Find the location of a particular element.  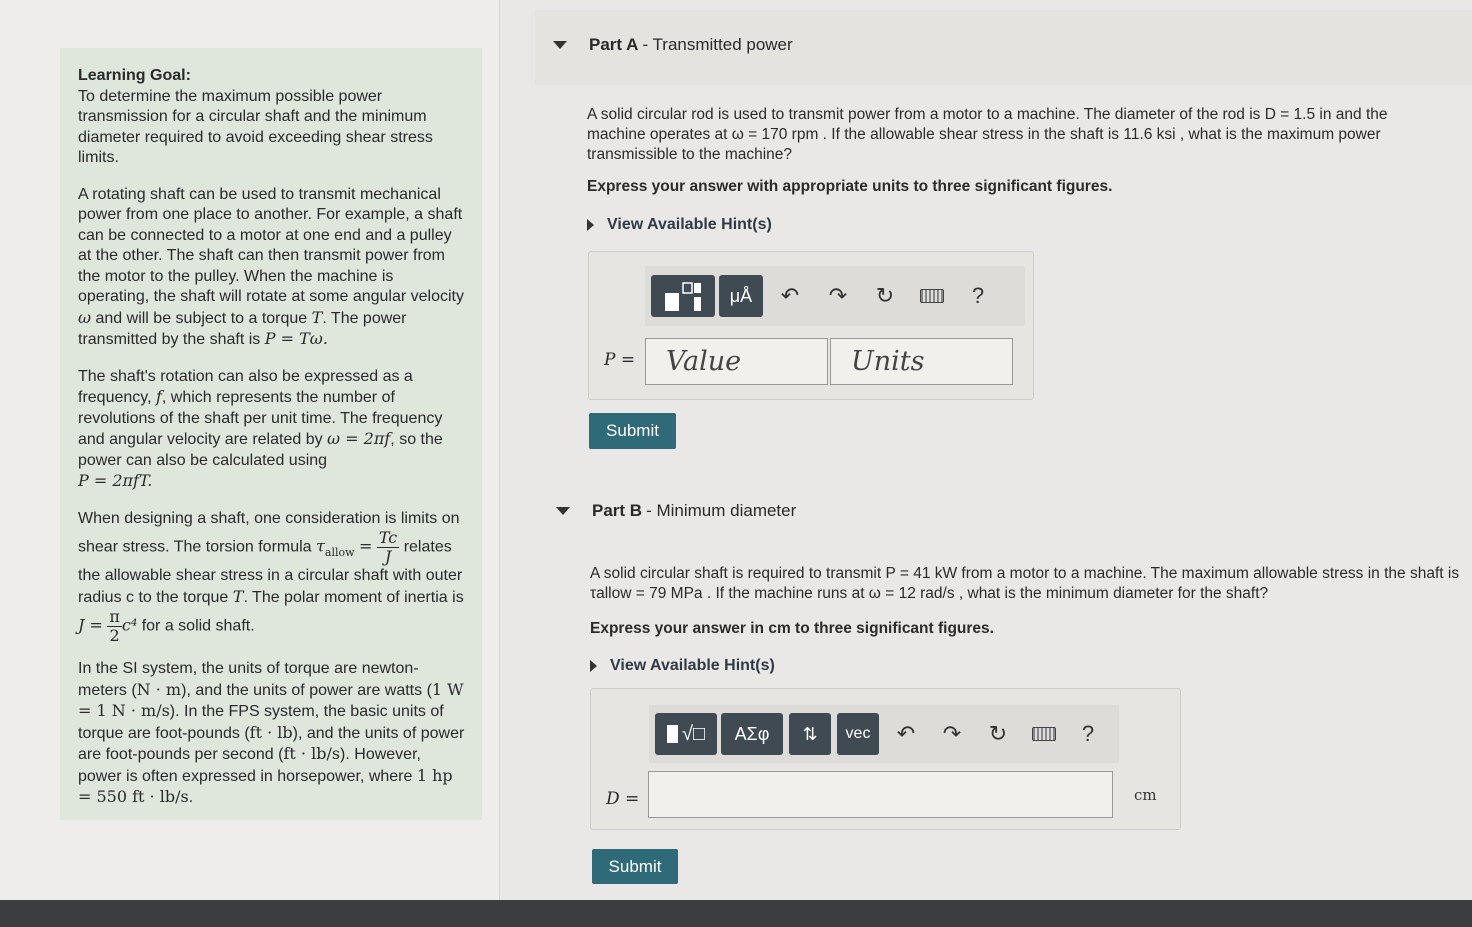

diameter-unit: cm is located at coordinates (1145, 795).